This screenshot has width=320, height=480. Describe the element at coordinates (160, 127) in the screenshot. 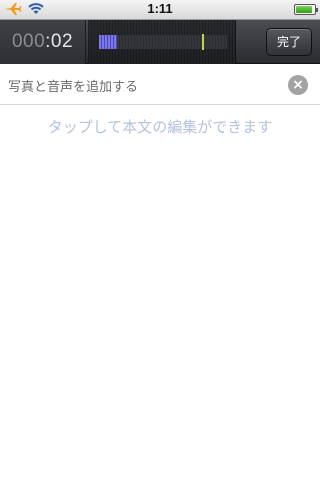

I see `body-placeholder: タップして本文の編集ができます` at that location.